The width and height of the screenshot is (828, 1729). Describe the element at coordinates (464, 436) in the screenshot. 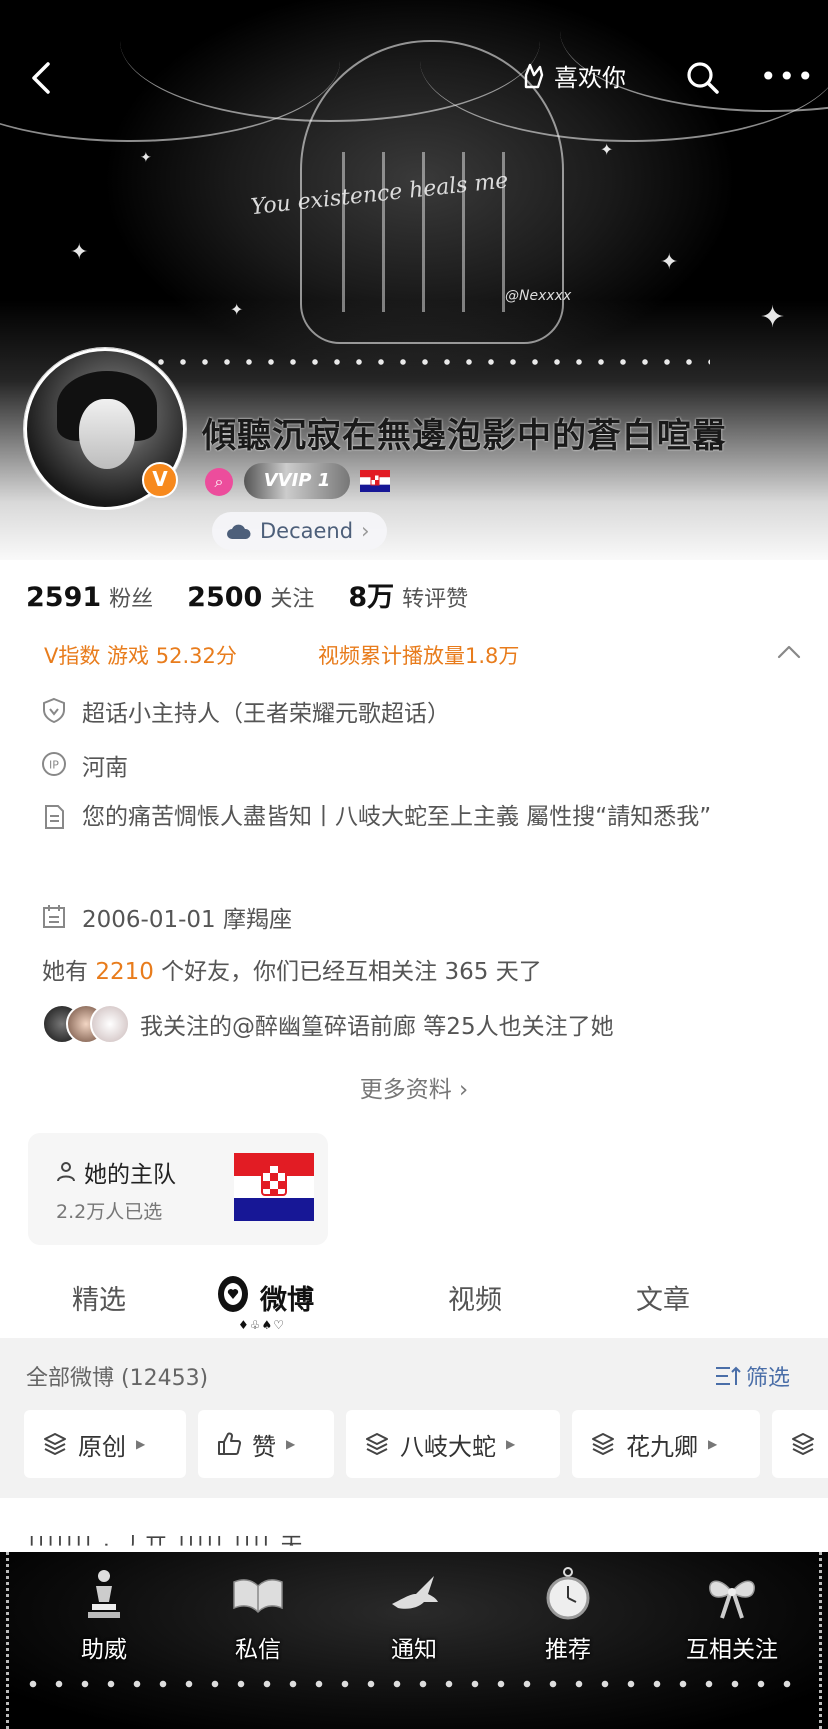

I see `profile-name: 傾聽沉寂在無邊泡影中的蒼白喧囂` at that location.